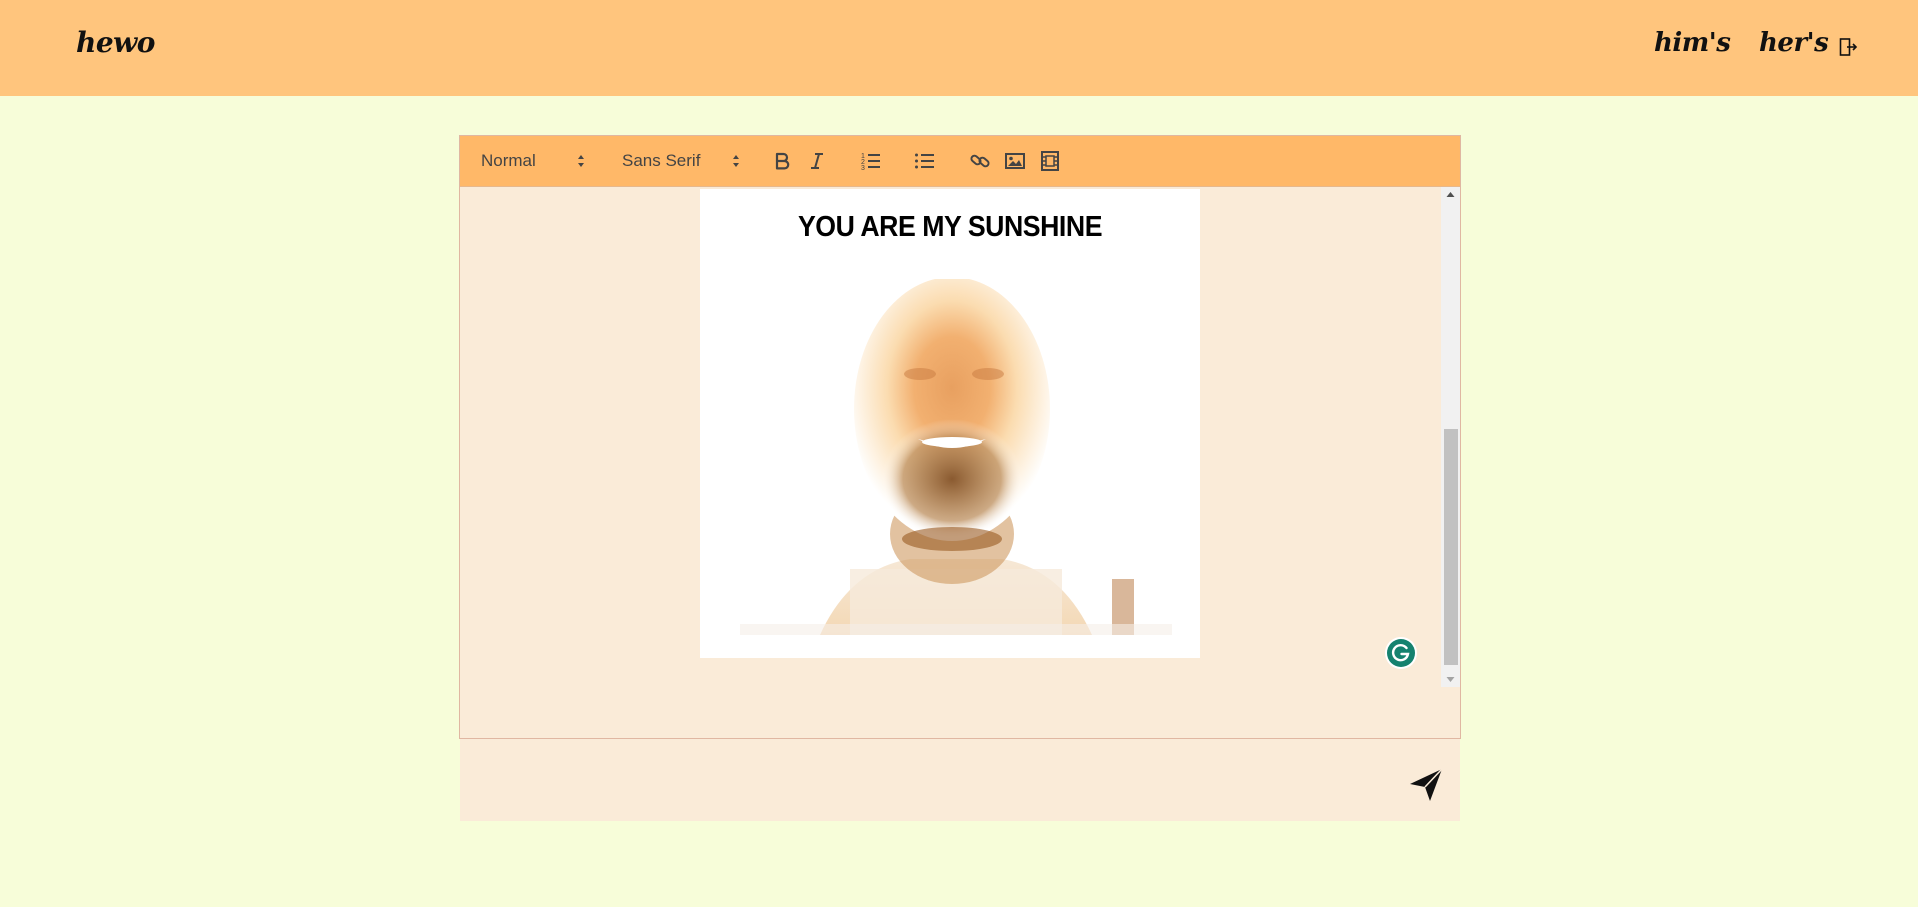 This screenshot has height=907, width=1918. Describe the element at coordinates (1401, 653) in the screenshot. I see `grammarly-icon` at that location.